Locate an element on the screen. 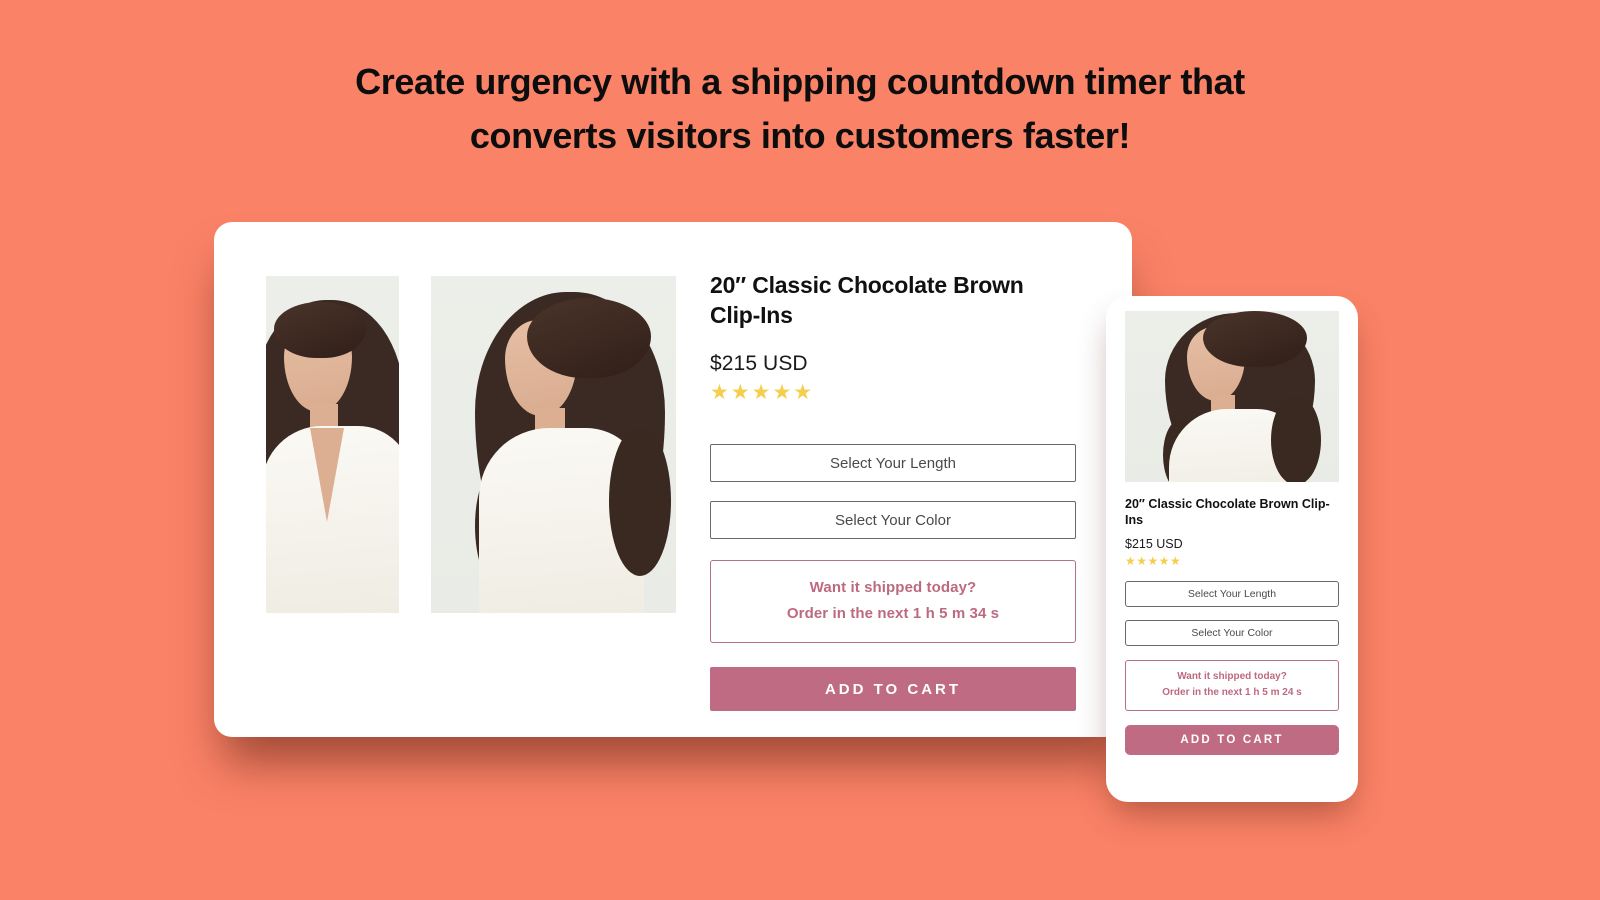  product-thumbnail-image is located at coordinates (332, 444).